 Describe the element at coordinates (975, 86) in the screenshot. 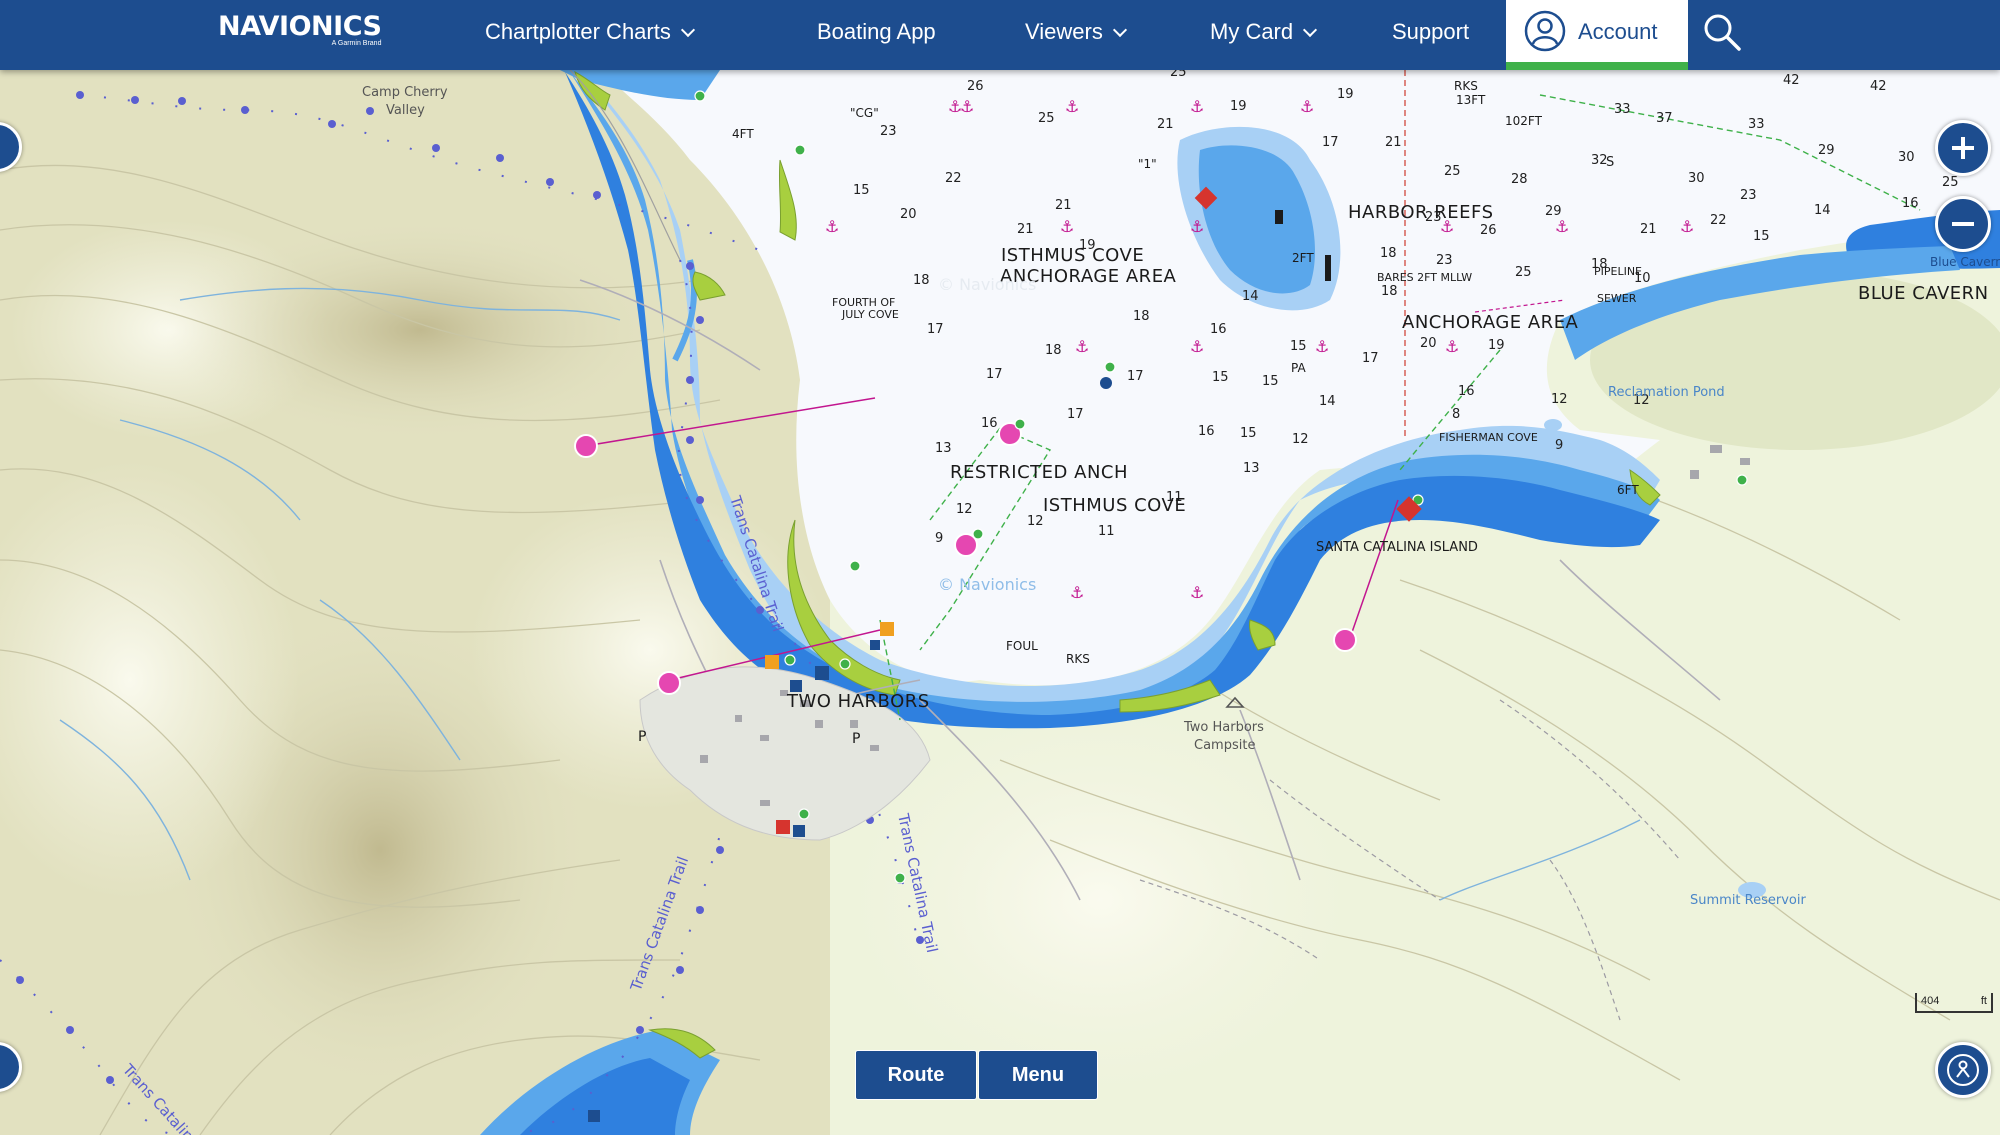

I see `depth-sounding: 26` at that location.